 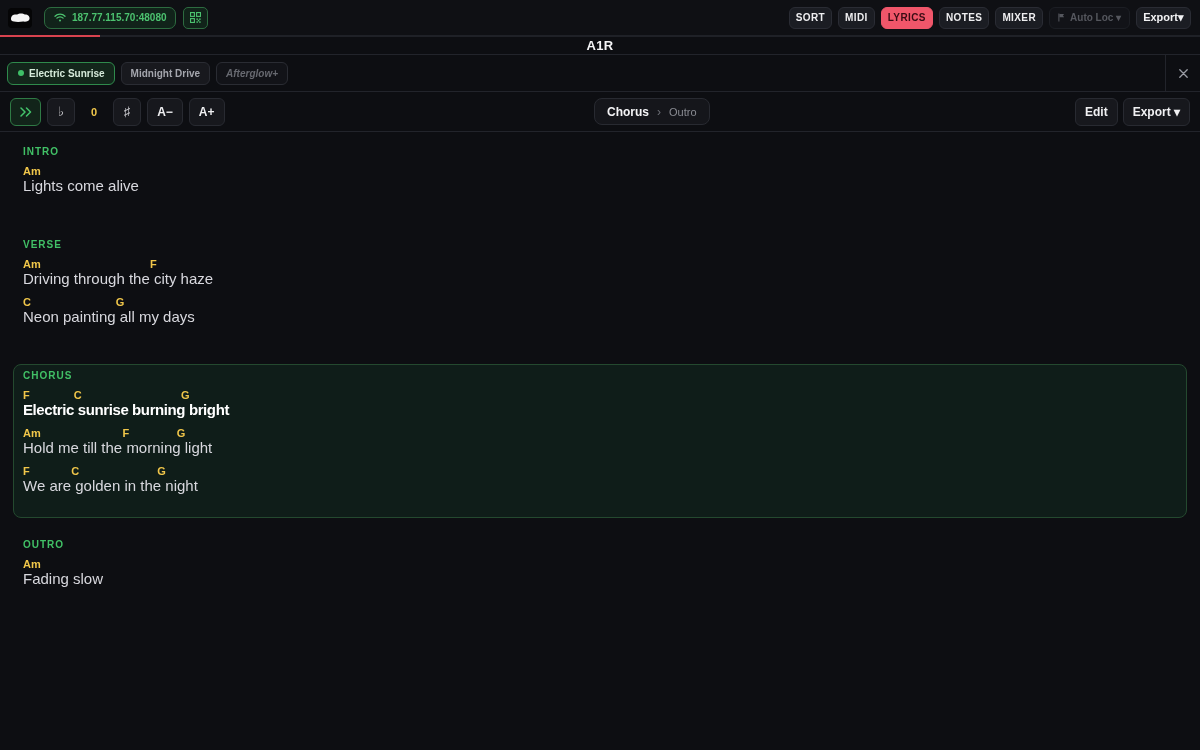 I want to click on view-tab: NOTES, so click(x=964, y=17).